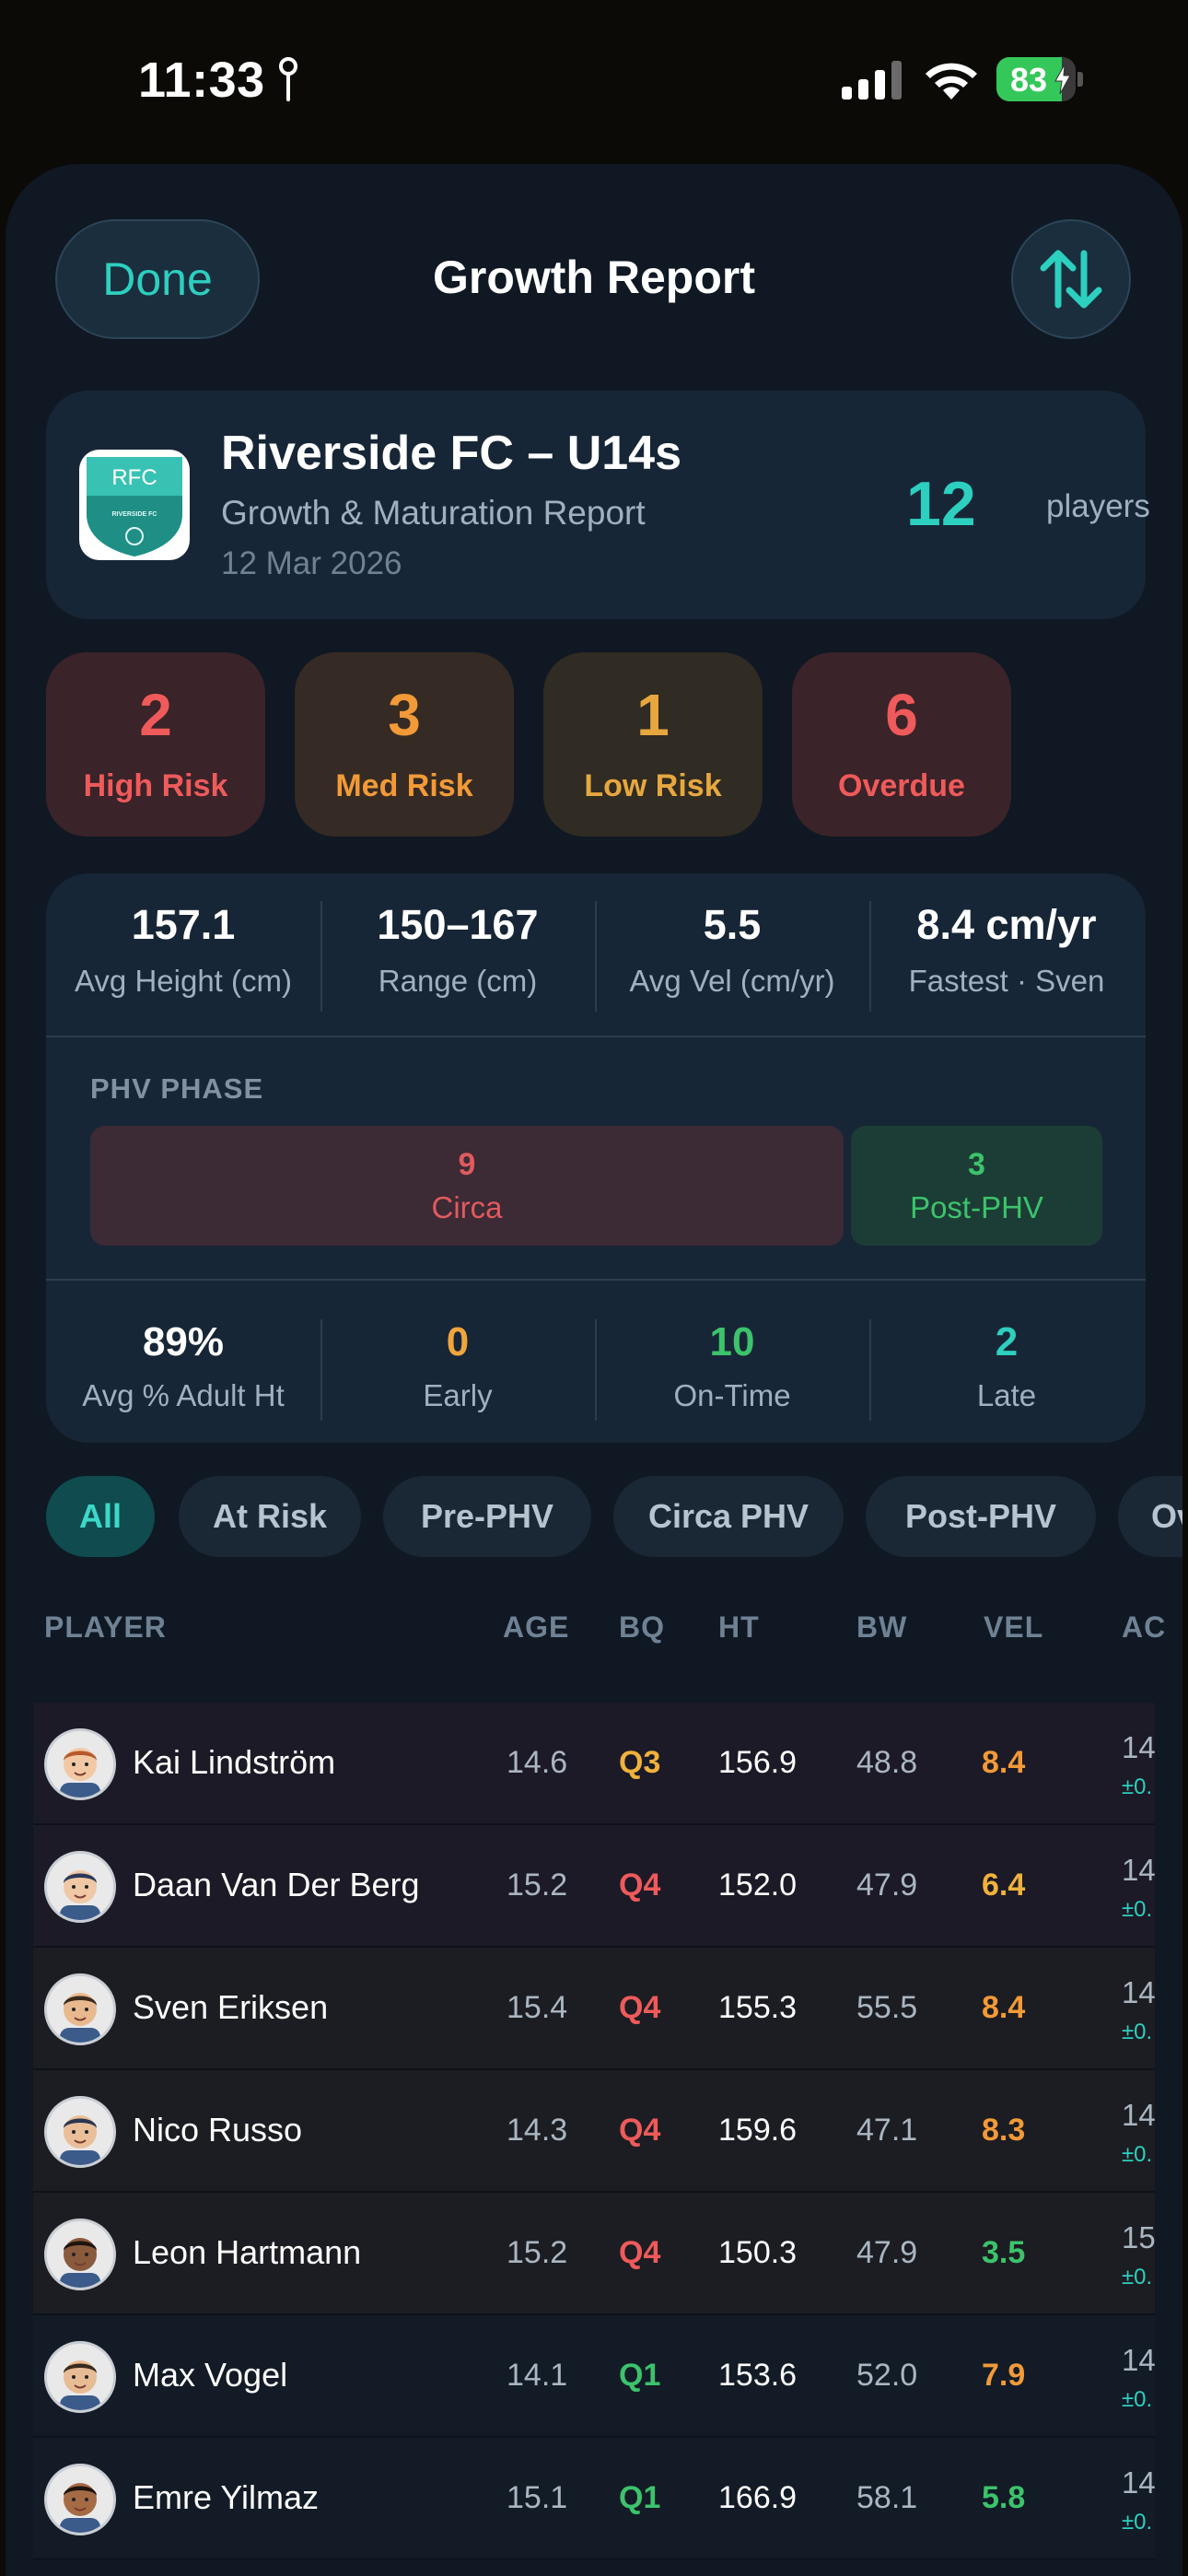  I want to click on filter-chip-all: All, so click(100, 1516).